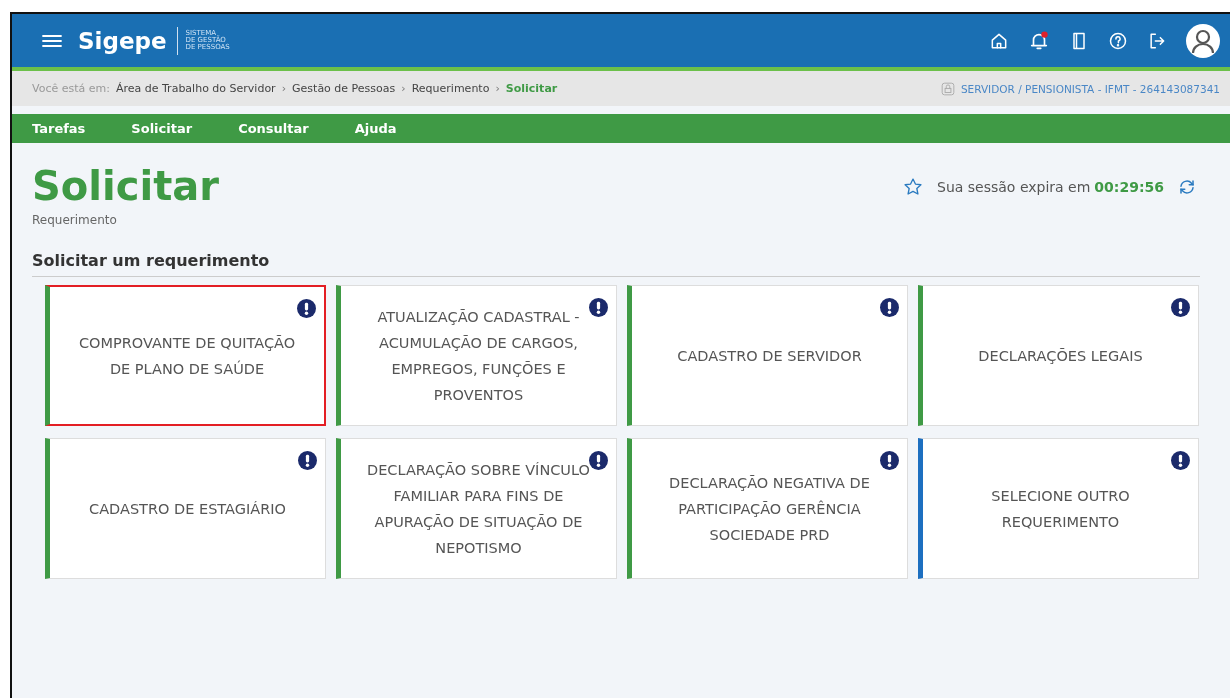  I want to click on request-card: DECLARAÇÃO NEGATIVA DE PARTICIPAÇÃO GERÊNCIA SOCIEDADE PRD, so click(767, 508).